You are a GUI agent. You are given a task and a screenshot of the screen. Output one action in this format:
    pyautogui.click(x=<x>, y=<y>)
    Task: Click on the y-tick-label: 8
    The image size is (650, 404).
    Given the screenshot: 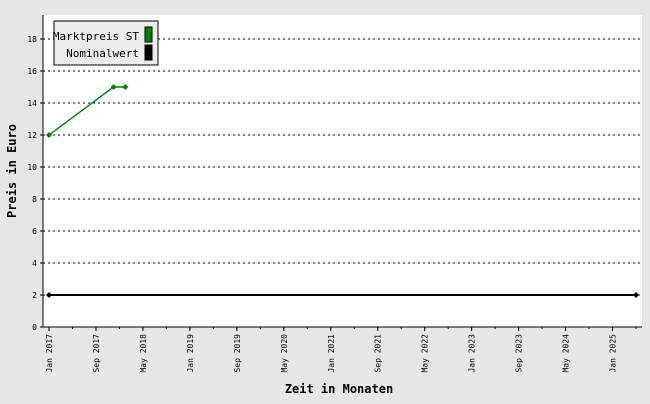 What is the action you would take?
    pyautogui.click(x=34, y=199)
    